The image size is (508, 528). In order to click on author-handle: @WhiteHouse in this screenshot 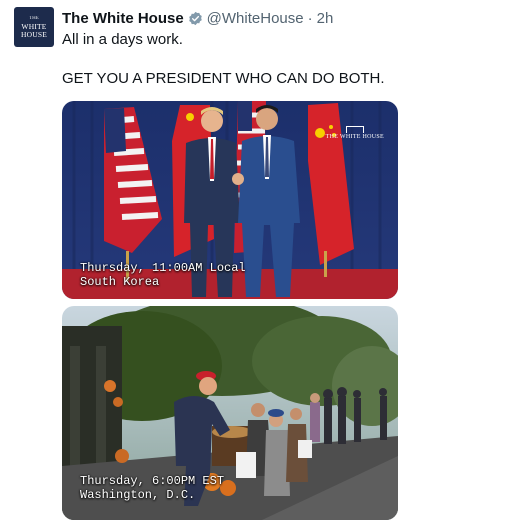, I will do `click(255, 18)`.